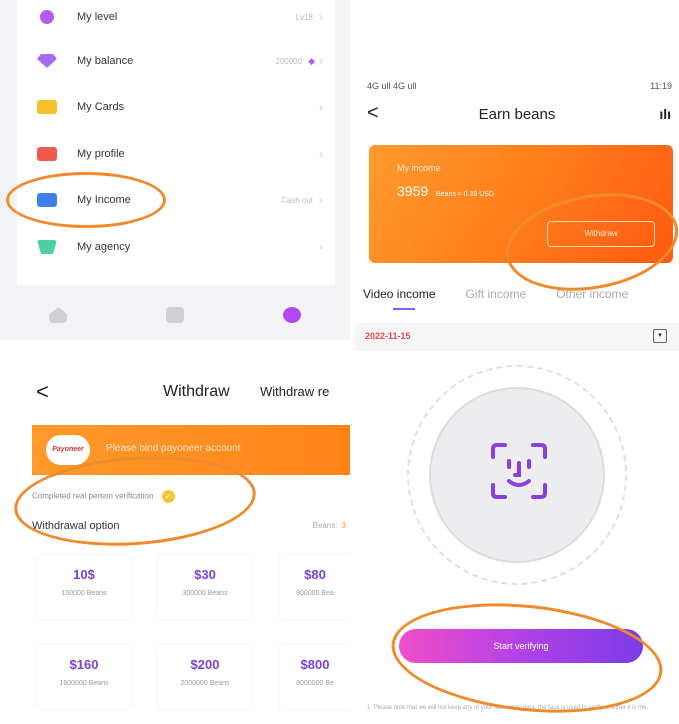  What do you see at coordinates (413, 191) in the screenshot?
I see `income-beans: 3959` at bounding box center [413, 191].